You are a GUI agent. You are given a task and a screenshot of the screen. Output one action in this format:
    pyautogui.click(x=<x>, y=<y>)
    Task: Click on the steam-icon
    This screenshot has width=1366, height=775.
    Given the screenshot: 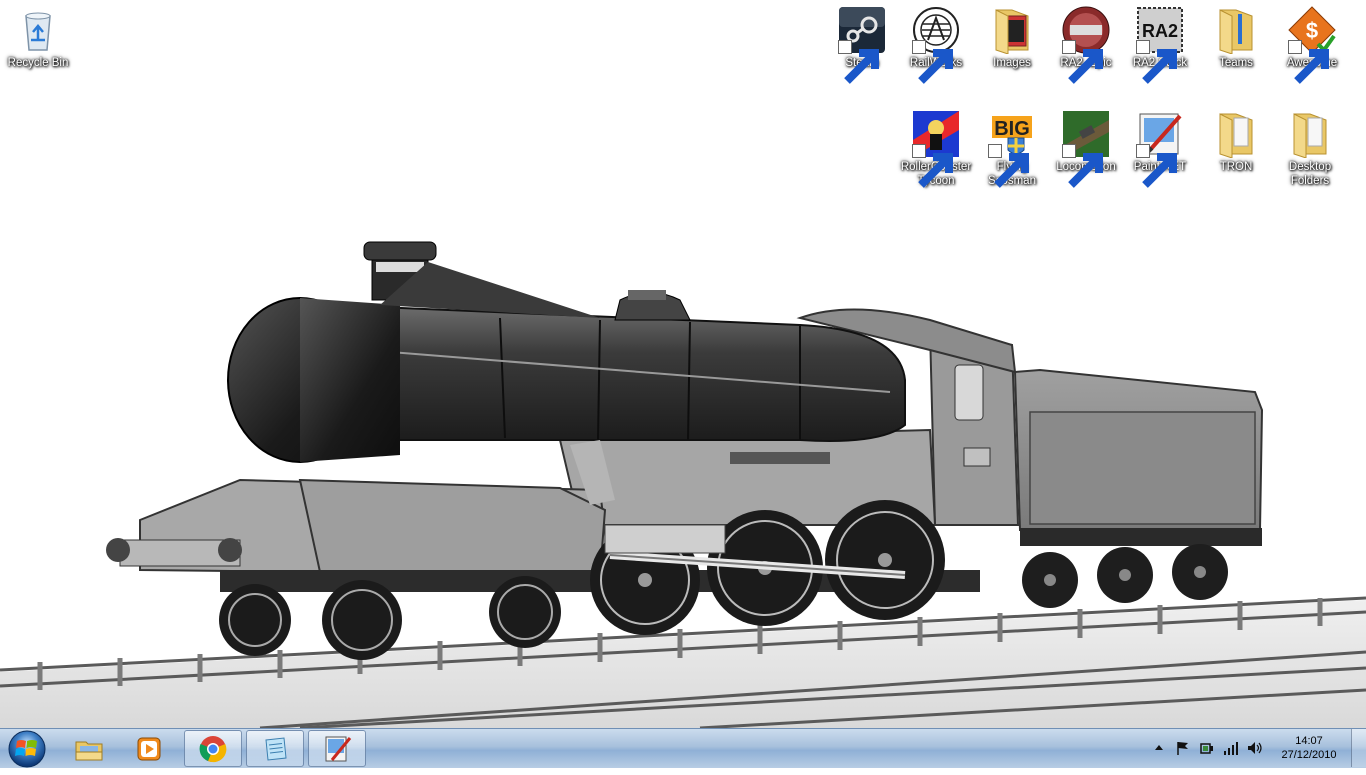 What is the action you would take?
    pyautogui.click(x=862, y=45)
    